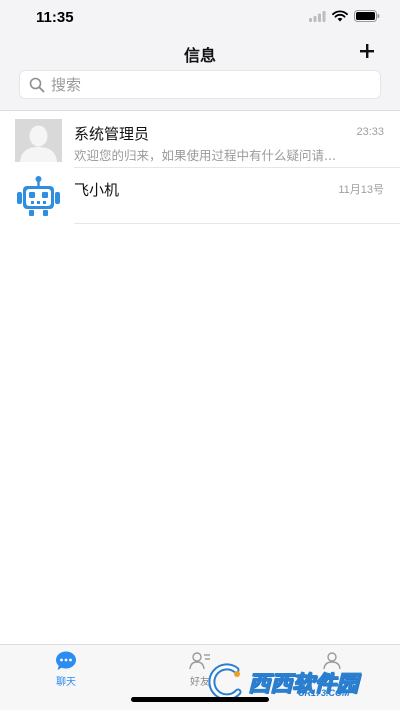 This screenshot has height=710, width=400. Describe the element at coordinates (225, 682) in the screenshot. I see `watermark-c-icon` at that location.